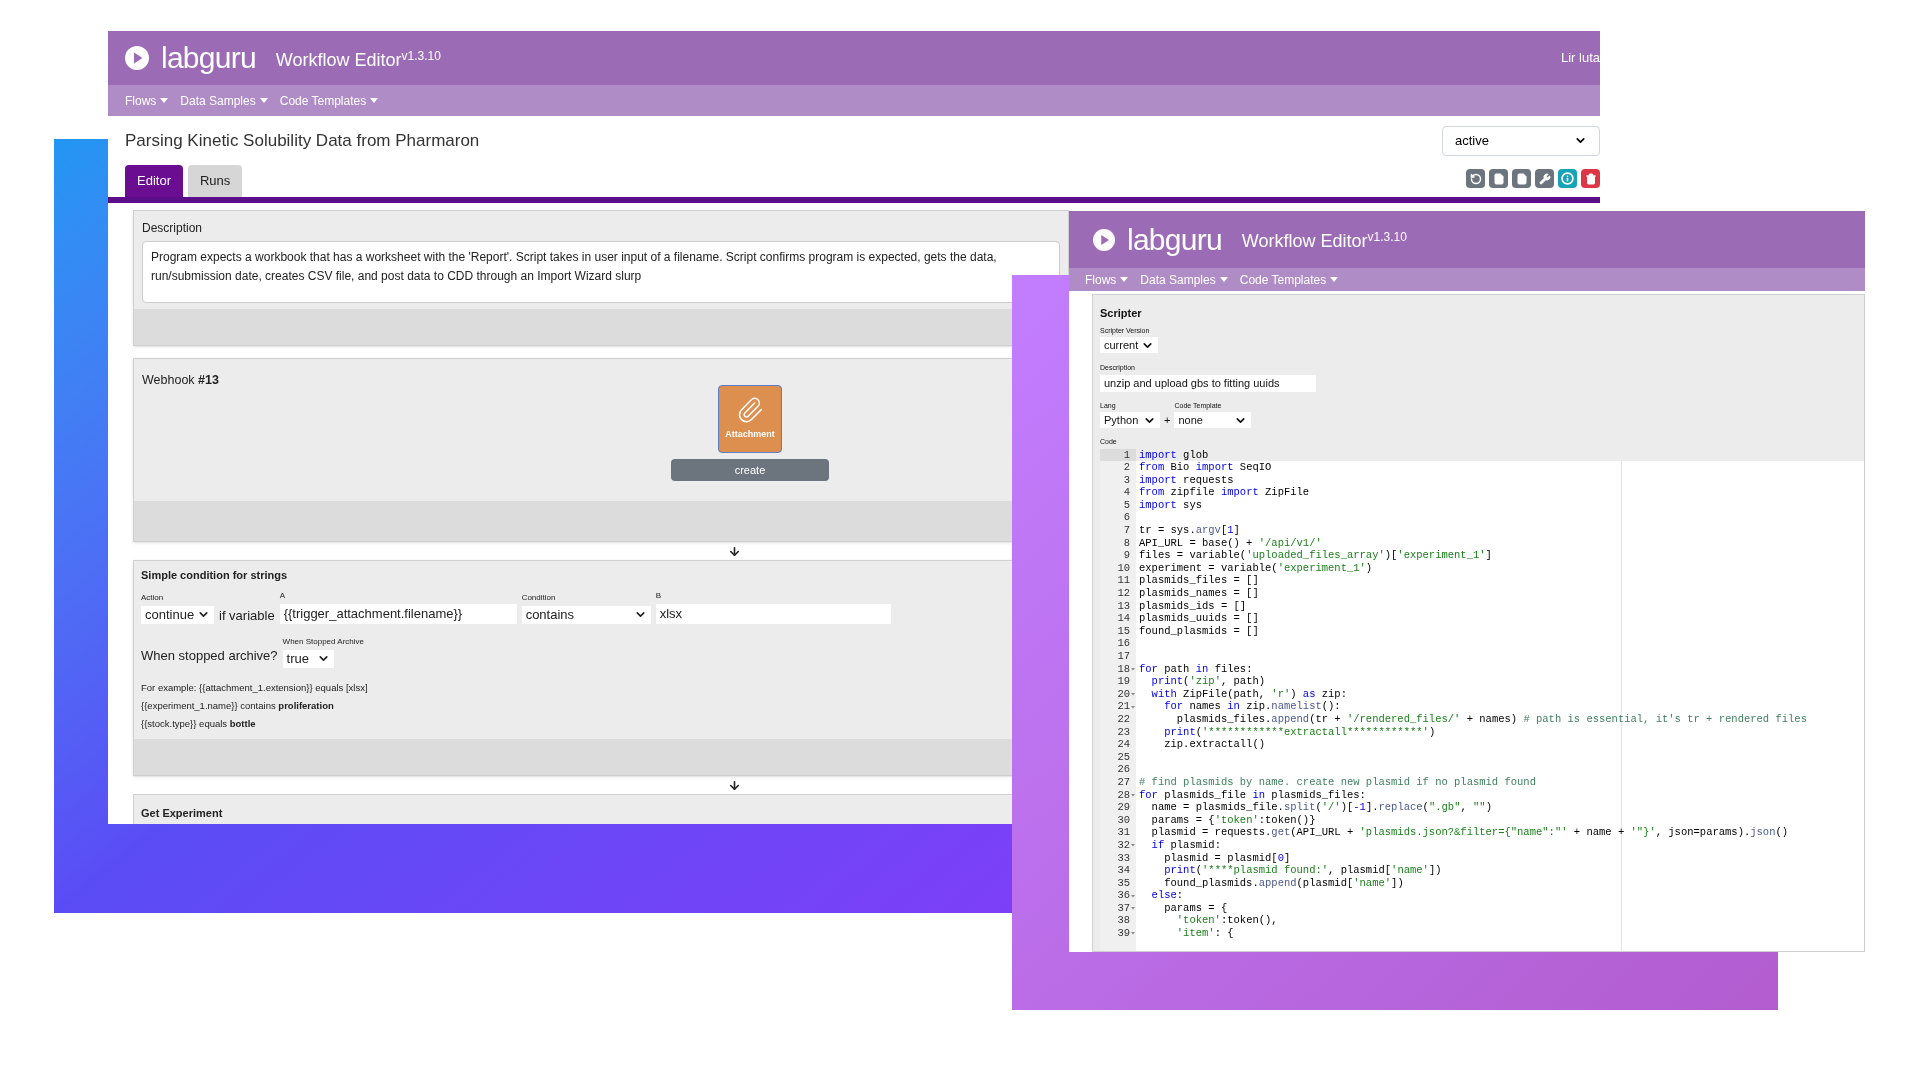  Describe the element at coordinates (1129, 345) in the screenshot. I see `version-select: current` at that location.